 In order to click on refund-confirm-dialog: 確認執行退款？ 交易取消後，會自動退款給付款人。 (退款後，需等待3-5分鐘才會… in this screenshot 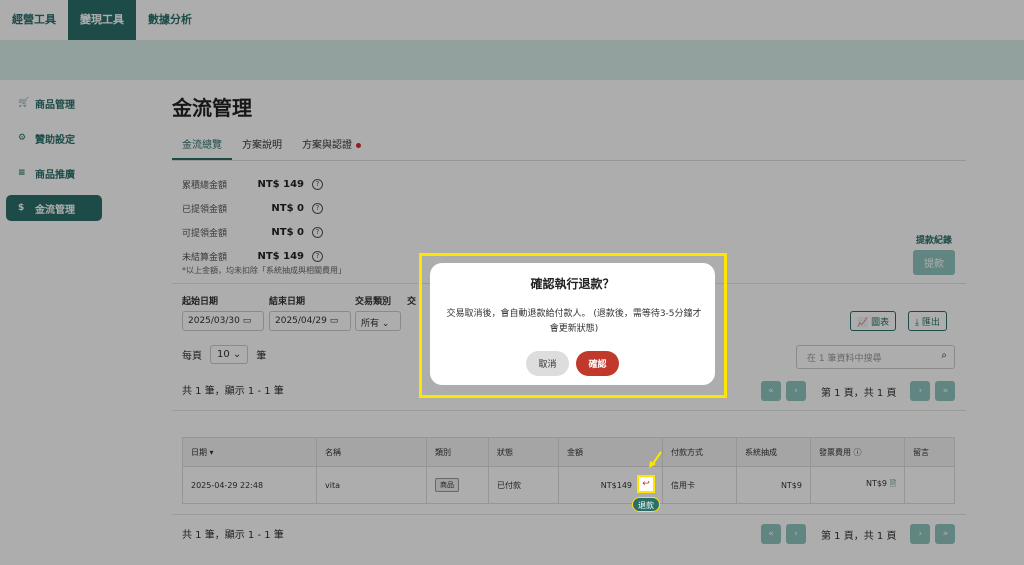, I will do `click(572, 324)`.